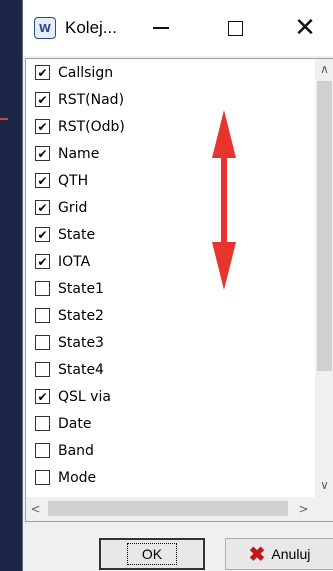 The image size is (333, 571). Describe the element at coordinates (91, 126) in the screenshot. I see `checklist-item-label: RST(Odb)` at that location.